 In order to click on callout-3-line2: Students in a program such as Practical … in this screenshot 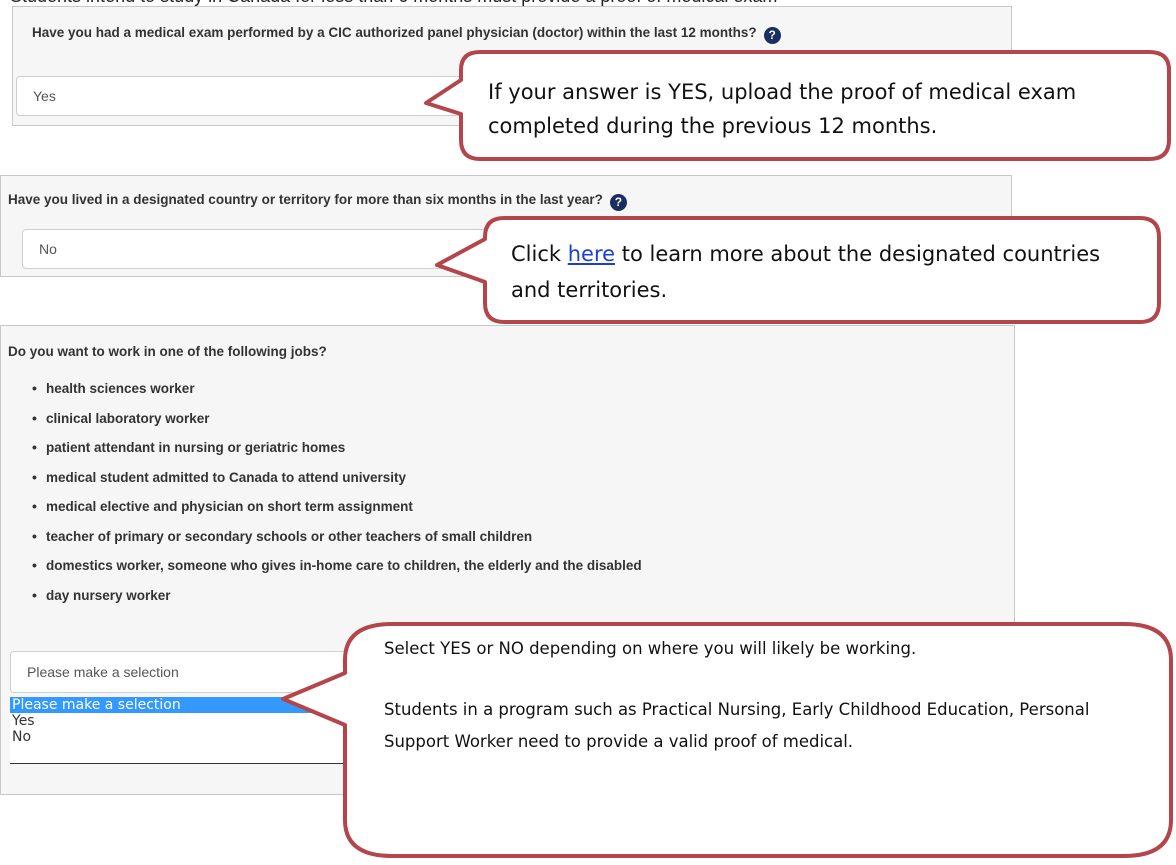, I will do `click(737, 725)`.